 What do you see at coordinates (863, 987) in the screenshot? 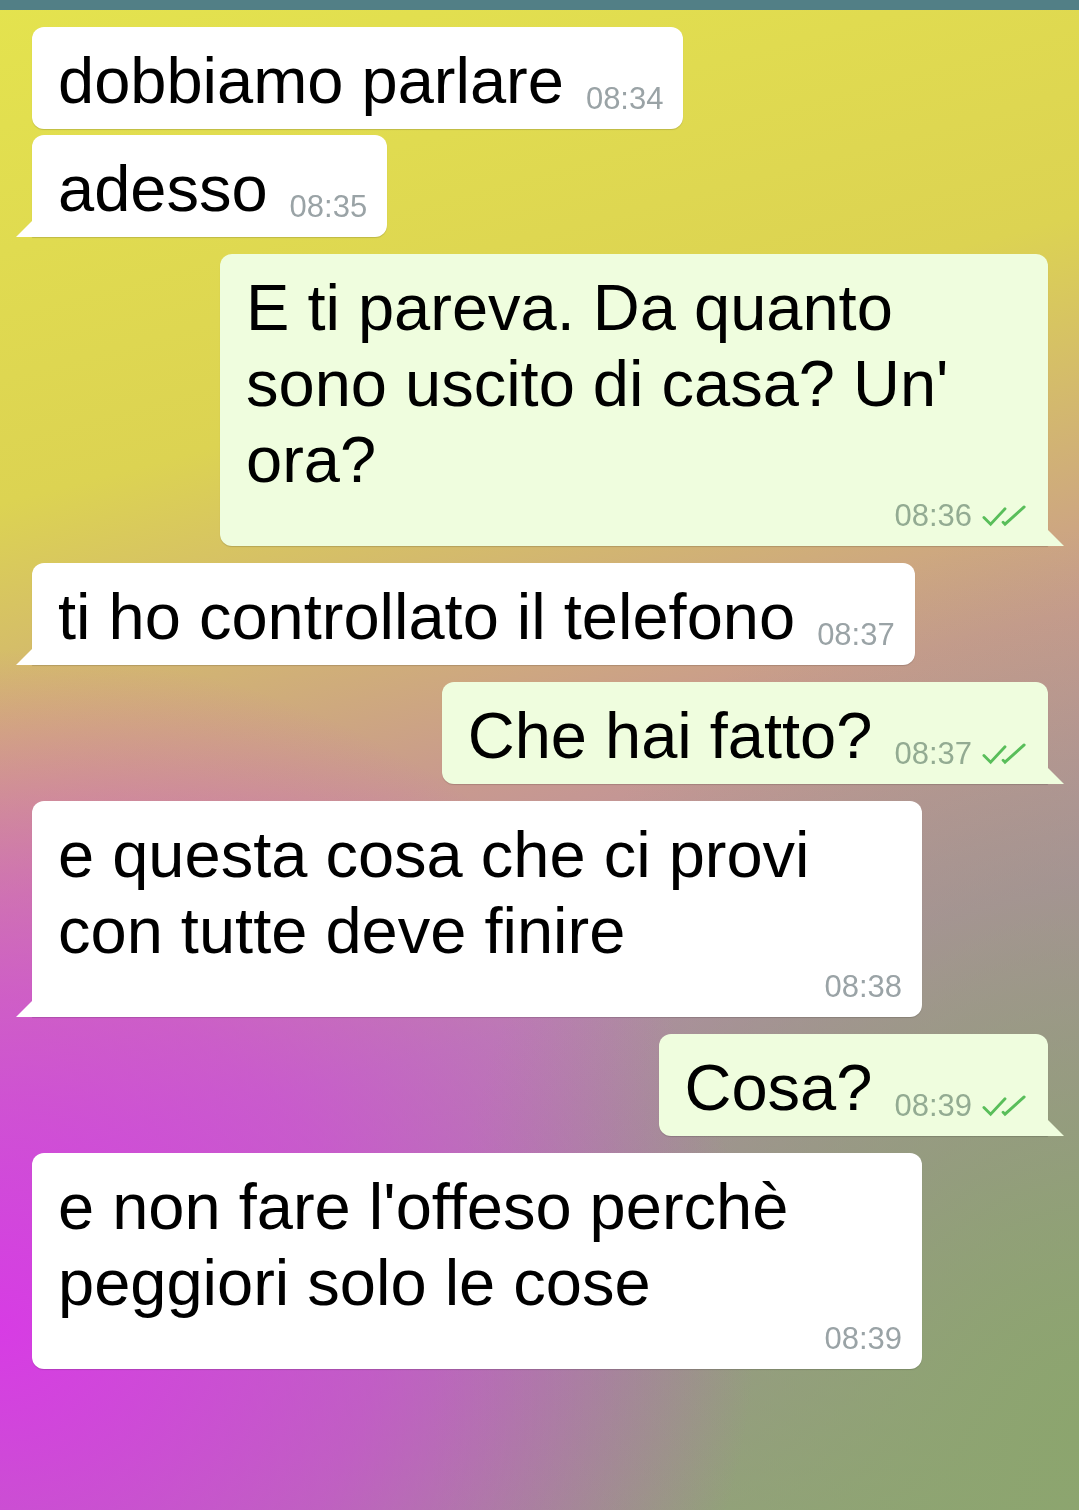
I see `message-time: 08:38` at bounding box center [863, 987].